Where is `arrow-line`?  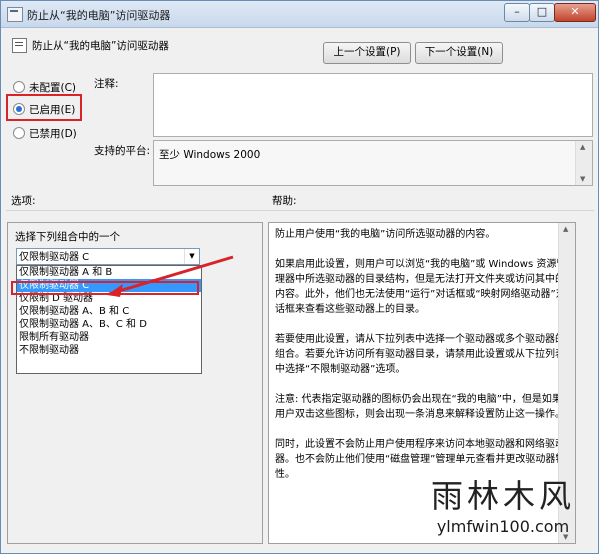 arrow-line is located at coordinates (171, 275).